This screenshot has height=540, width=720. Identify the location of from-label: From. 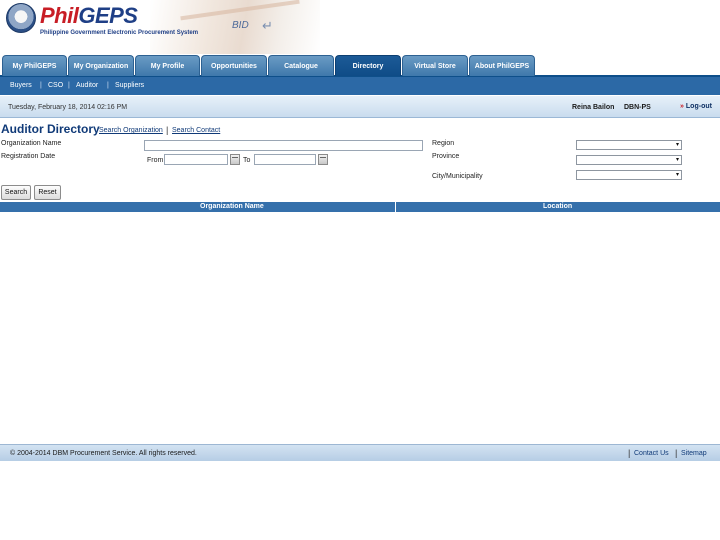
(155, 160).